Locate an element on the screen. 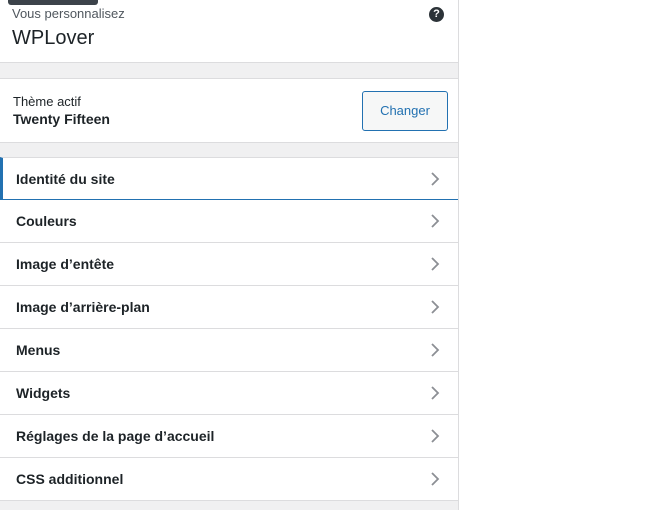  section-widgets: Widgets is located at coordinates (229, 393).